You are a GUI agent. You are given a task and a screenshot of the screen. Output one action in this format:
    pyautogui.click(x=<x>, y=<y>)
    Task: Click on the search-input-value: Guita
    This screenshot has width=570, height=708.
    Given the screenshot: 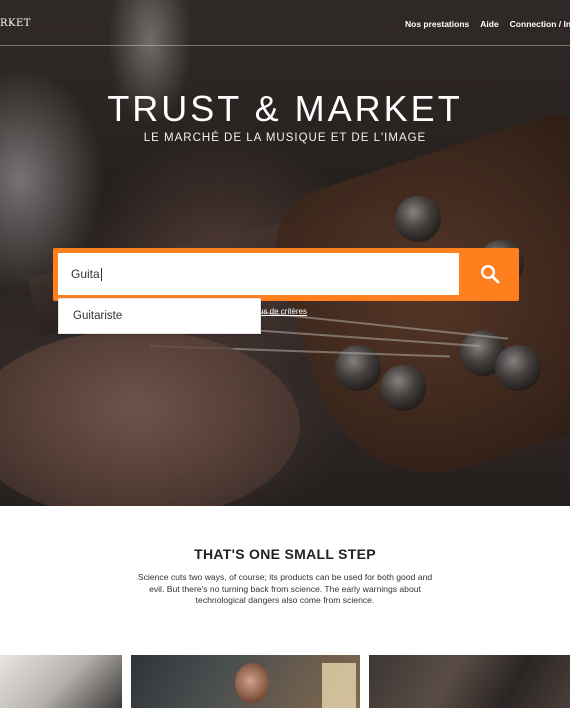 What is the action you would take?
    pyautogui.click(x=85, y=274)
    